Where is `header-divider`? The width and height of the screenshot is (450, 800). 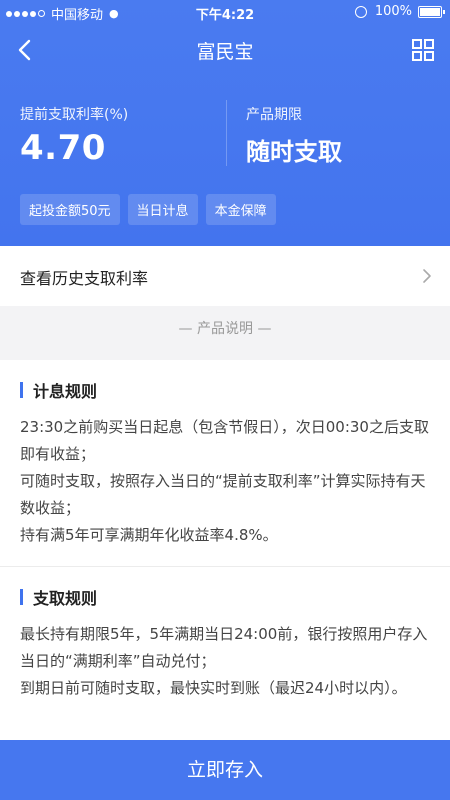
header-divider is located at coordinates (226, 133).